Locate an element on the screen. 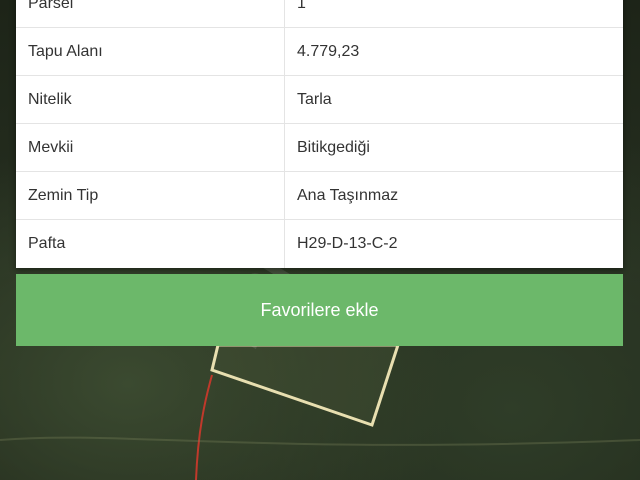  info-row-tapu-alani: Tapu Alanı 4.779,23 is located at coordinates (319, 52).